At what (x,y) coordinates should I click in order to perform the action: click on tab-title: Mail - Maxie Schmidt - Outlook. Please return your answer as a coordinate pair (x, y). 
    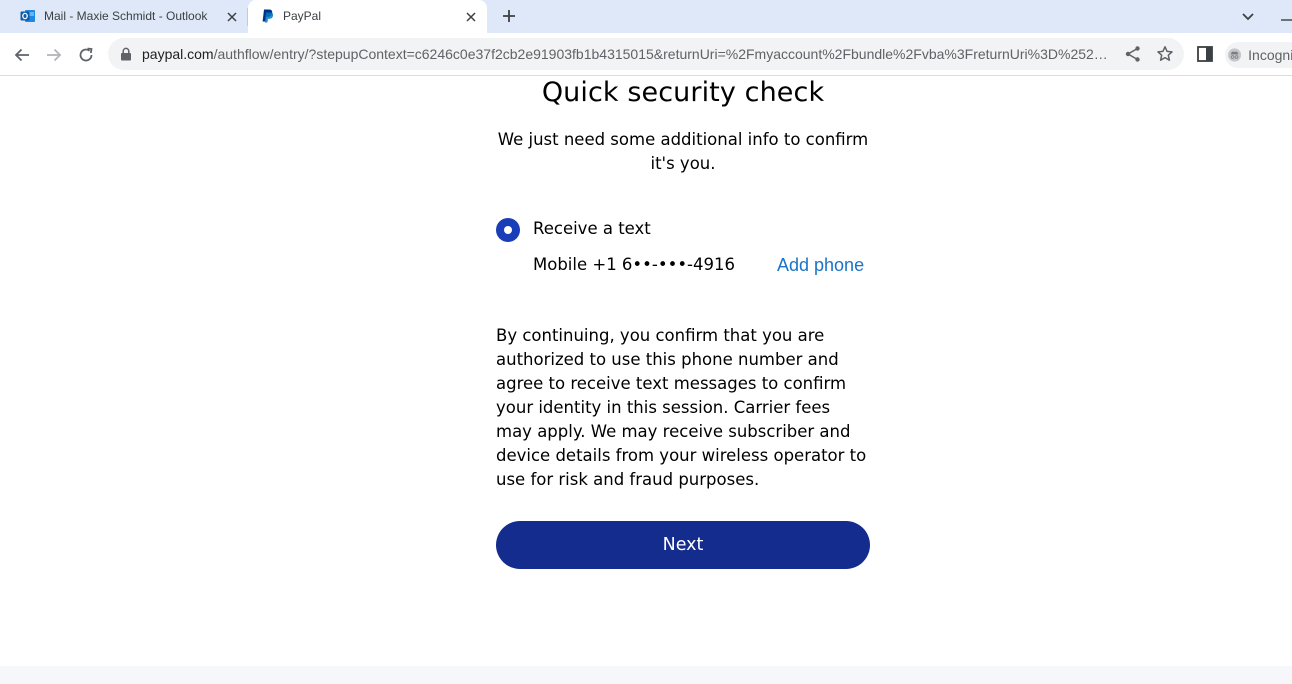
    Looking at the image, I should click on (126, 16).